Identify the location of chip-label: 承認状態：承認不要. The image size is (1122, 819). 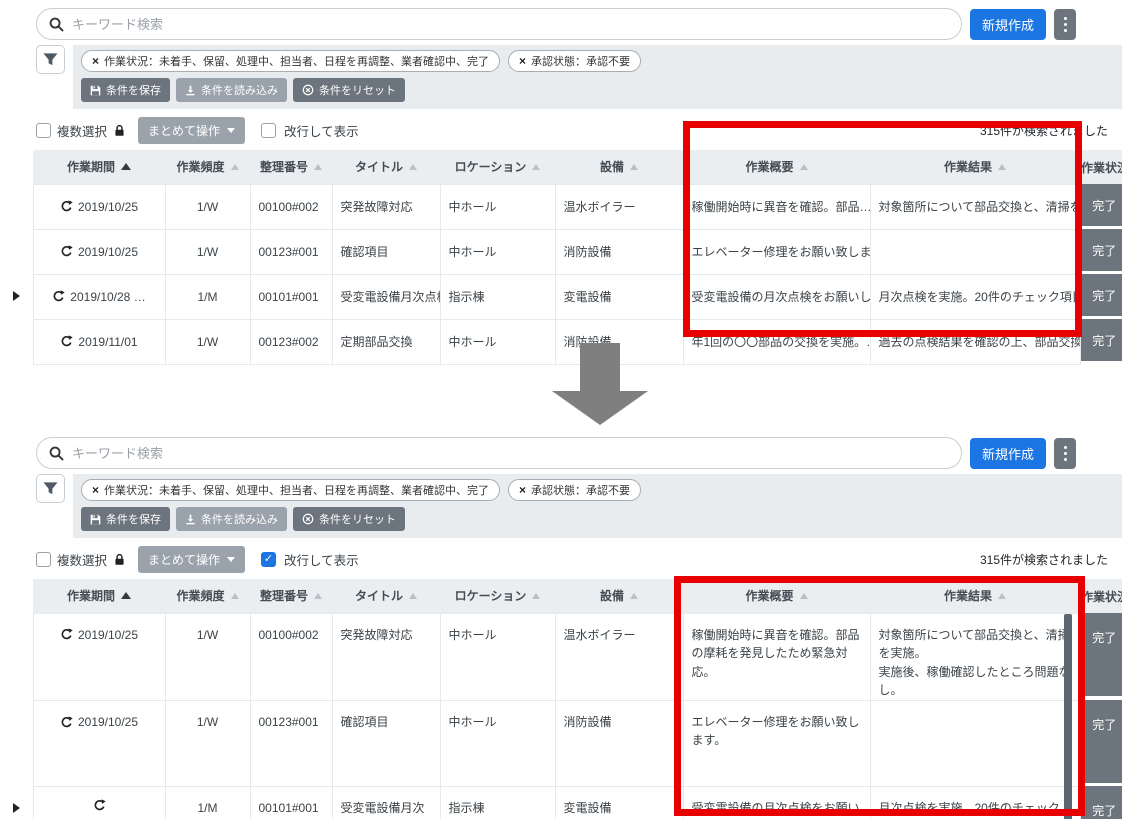
(581, 491).